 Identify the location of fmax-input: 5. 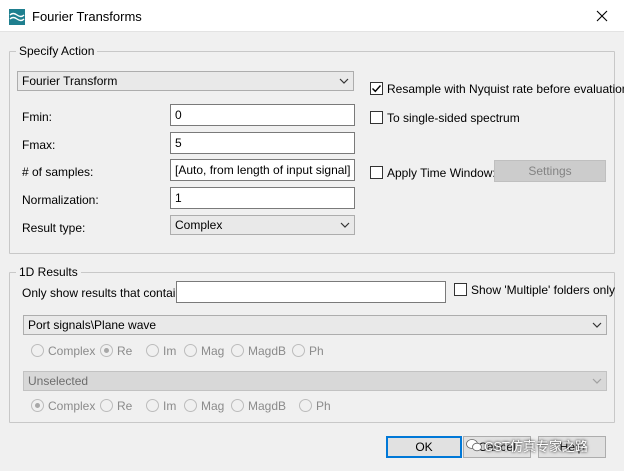
(262, 143).